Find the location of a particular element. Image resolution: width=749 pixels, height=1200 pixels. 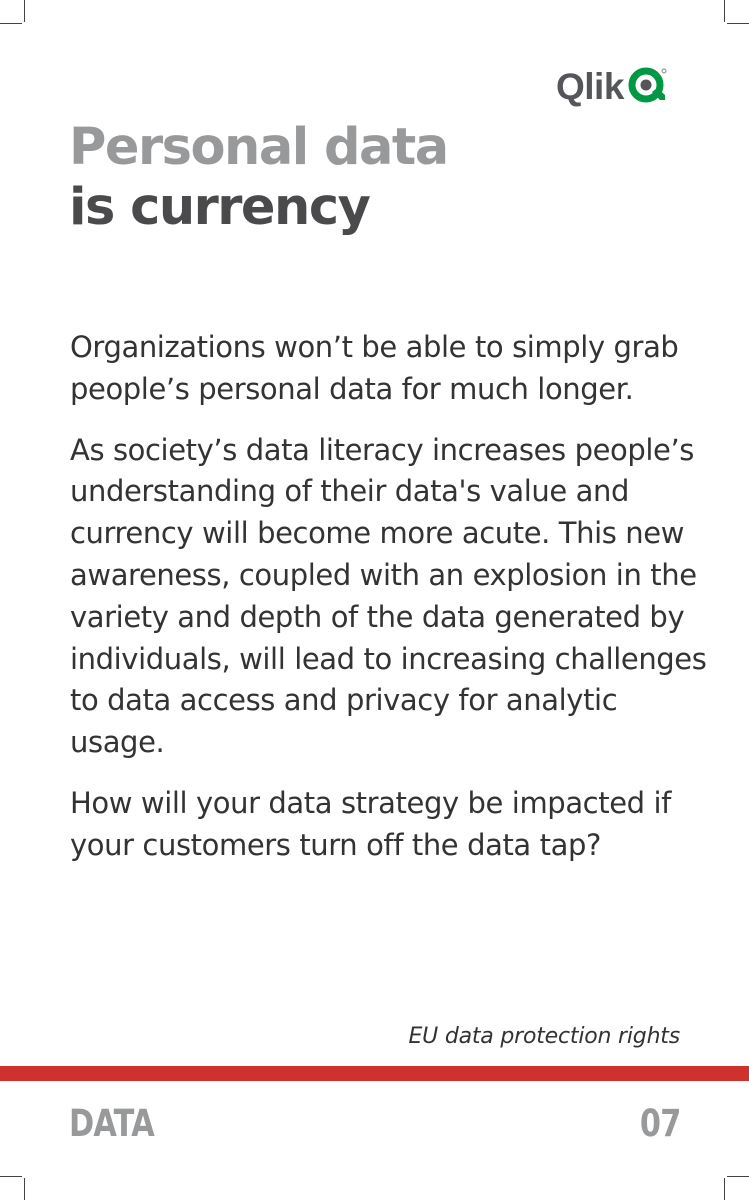

qlik-q-icon is located at coordinates (647, 85).